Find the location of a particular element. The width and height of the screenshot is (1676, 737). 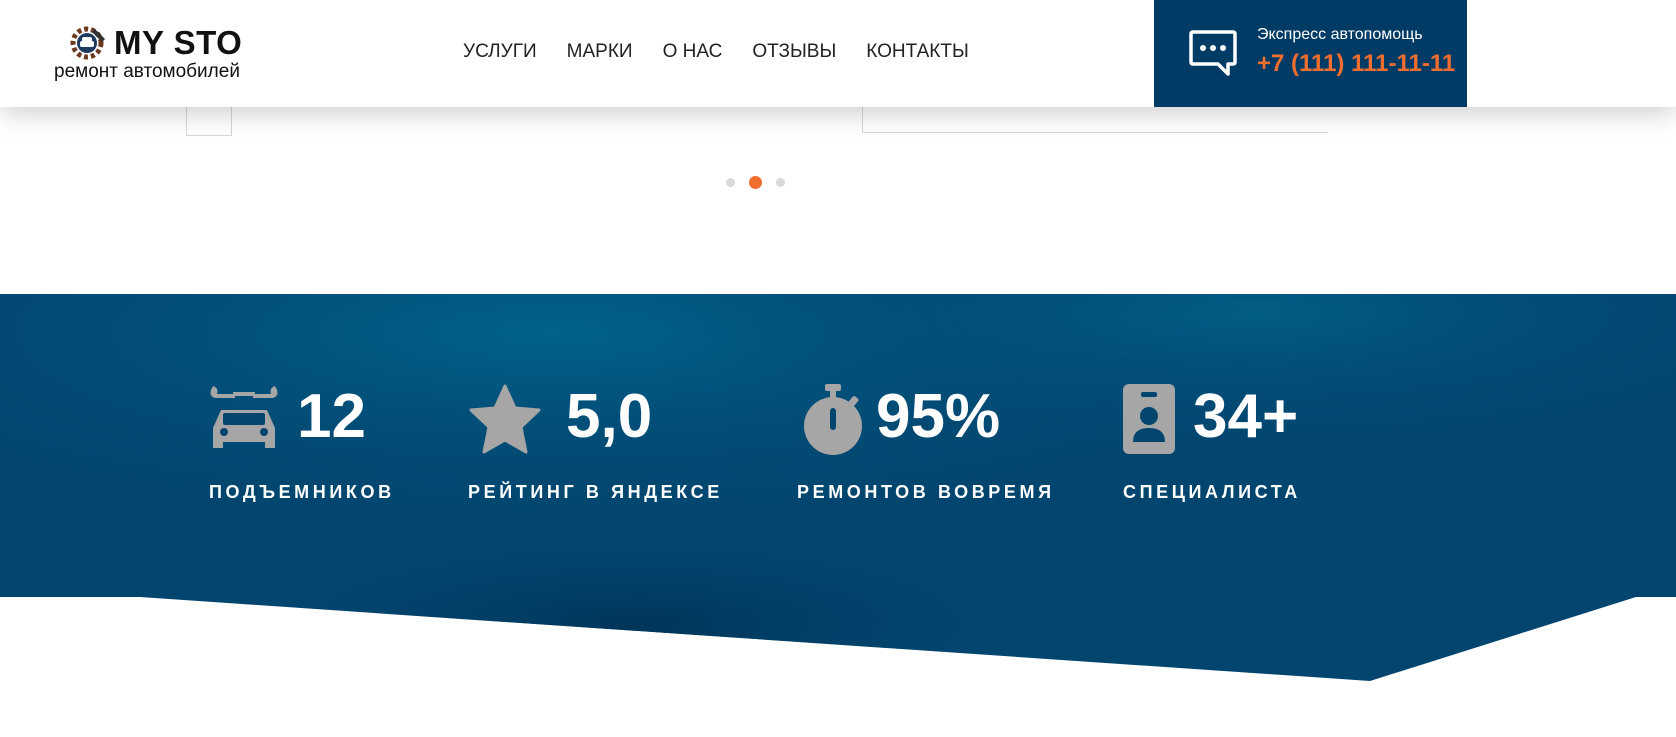

star-icon is located at coordinates (505, 419).